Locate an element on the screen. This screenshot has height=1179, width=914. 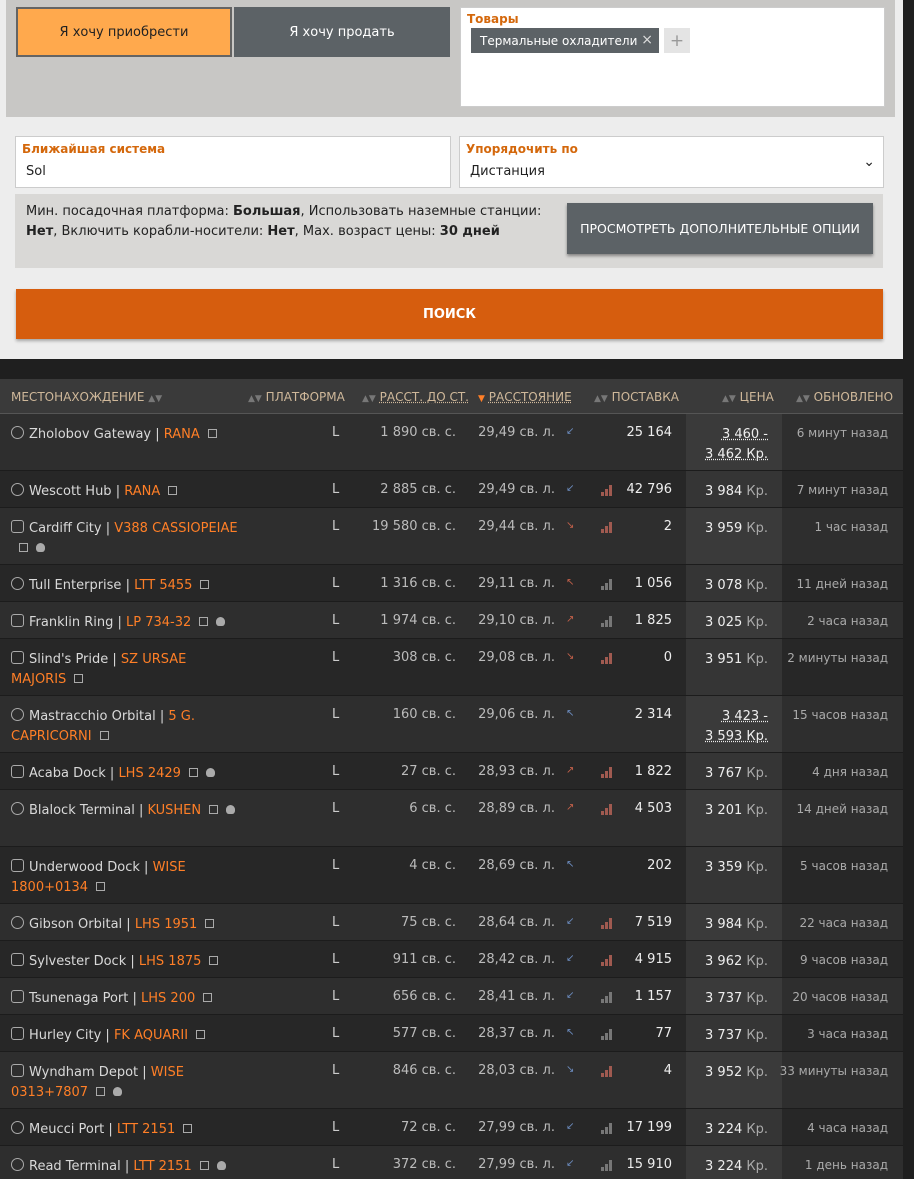
system-input: Sol is located at coordinates (36, 171).